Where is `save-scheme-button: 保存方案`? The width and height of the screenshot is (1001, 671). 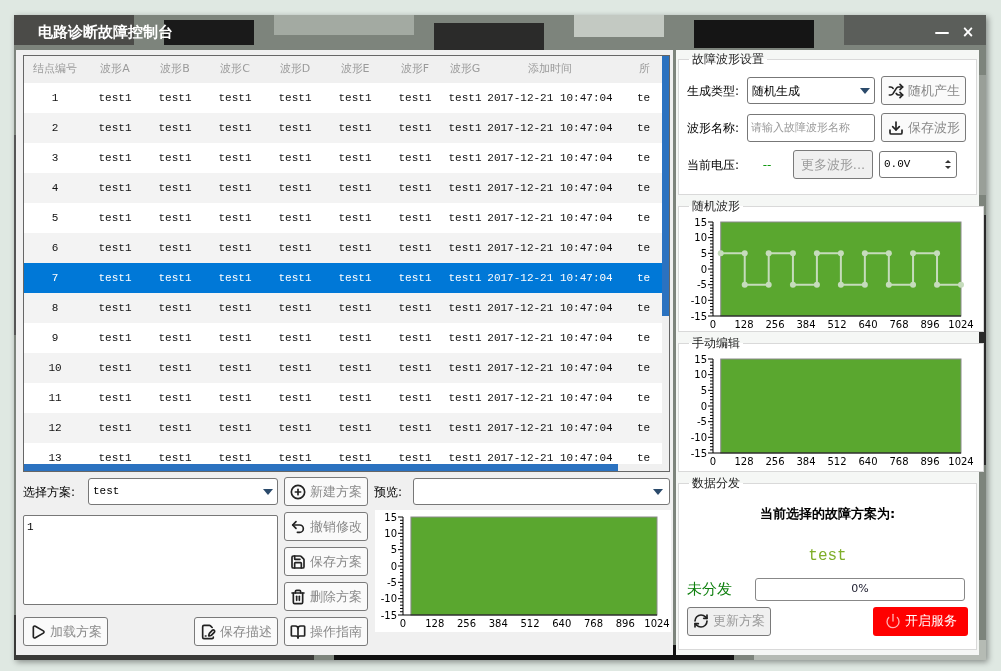
save-scheme-button: 保存方案 is located at coordinates (326, 561).